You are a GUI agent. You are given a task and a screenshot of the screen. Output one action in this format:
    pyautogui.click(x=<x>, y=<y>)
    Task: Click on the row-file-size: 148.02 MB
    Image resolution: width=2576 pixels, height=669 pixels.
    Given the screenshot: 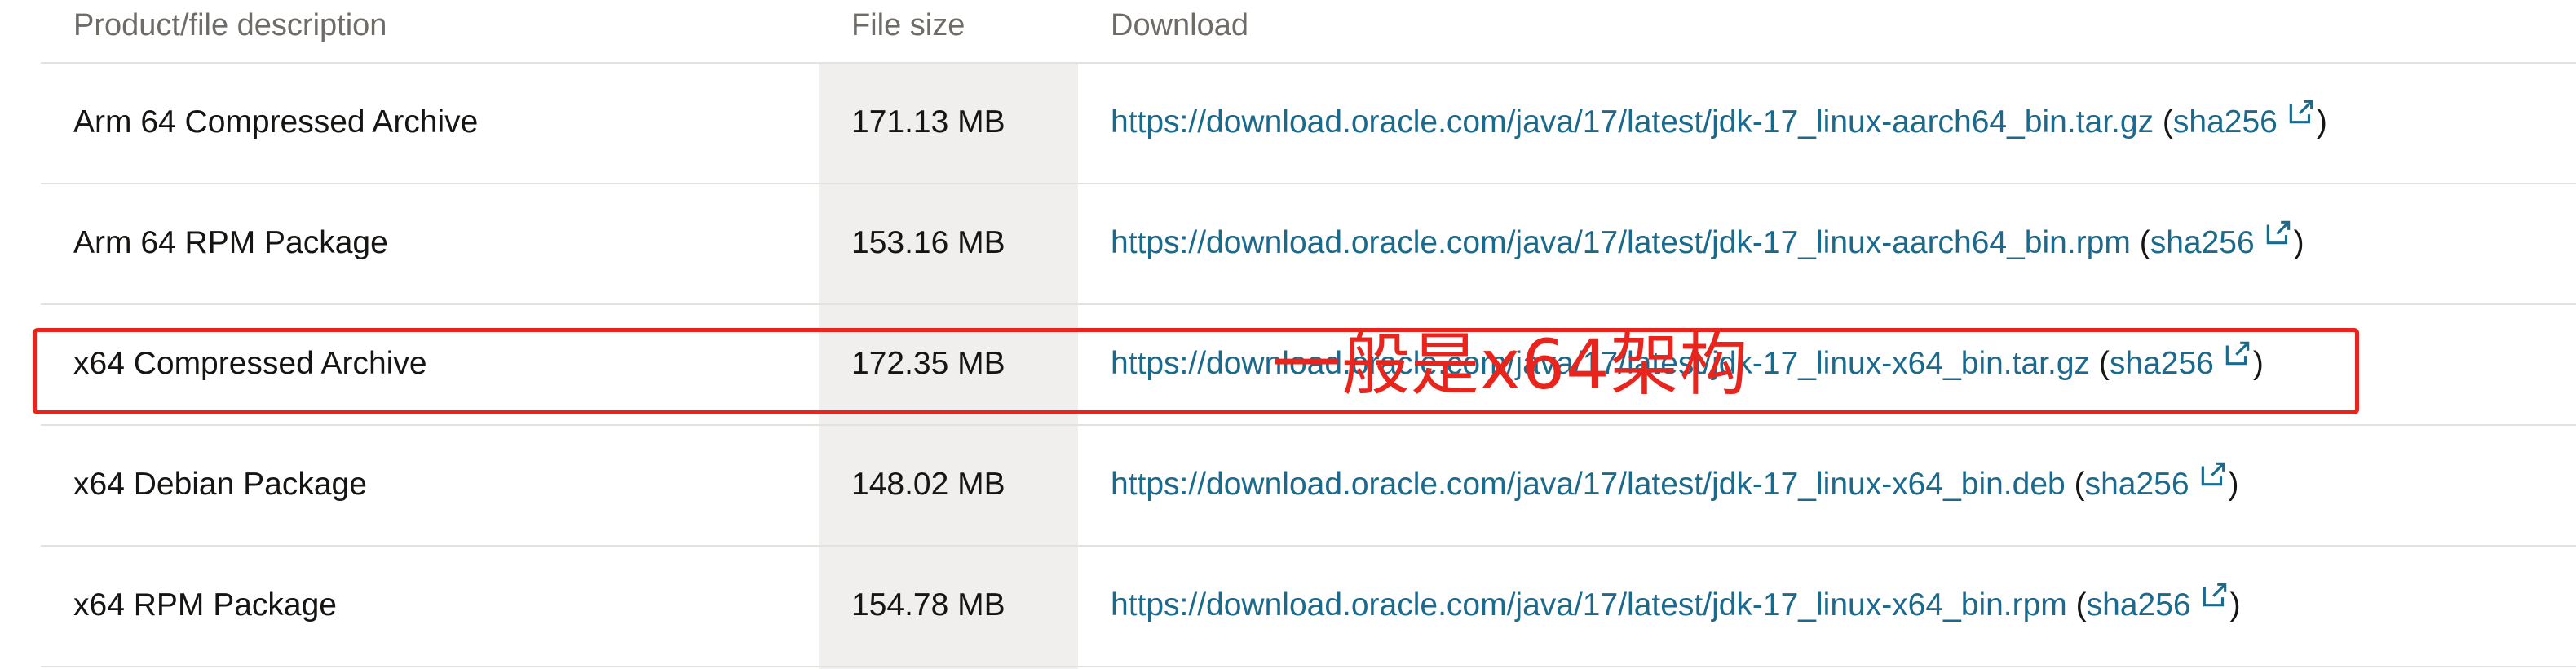 What is the action you would take?
    pyautogui.click(x=928, y=484)
    